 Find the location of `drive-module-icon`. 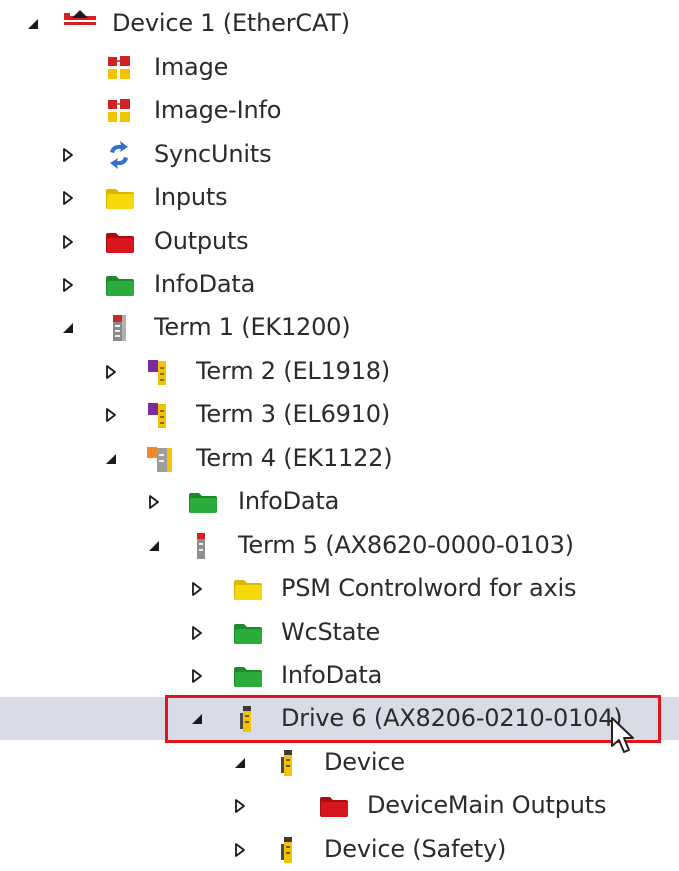

drive-module-icon is located at coordinates (202, 546).